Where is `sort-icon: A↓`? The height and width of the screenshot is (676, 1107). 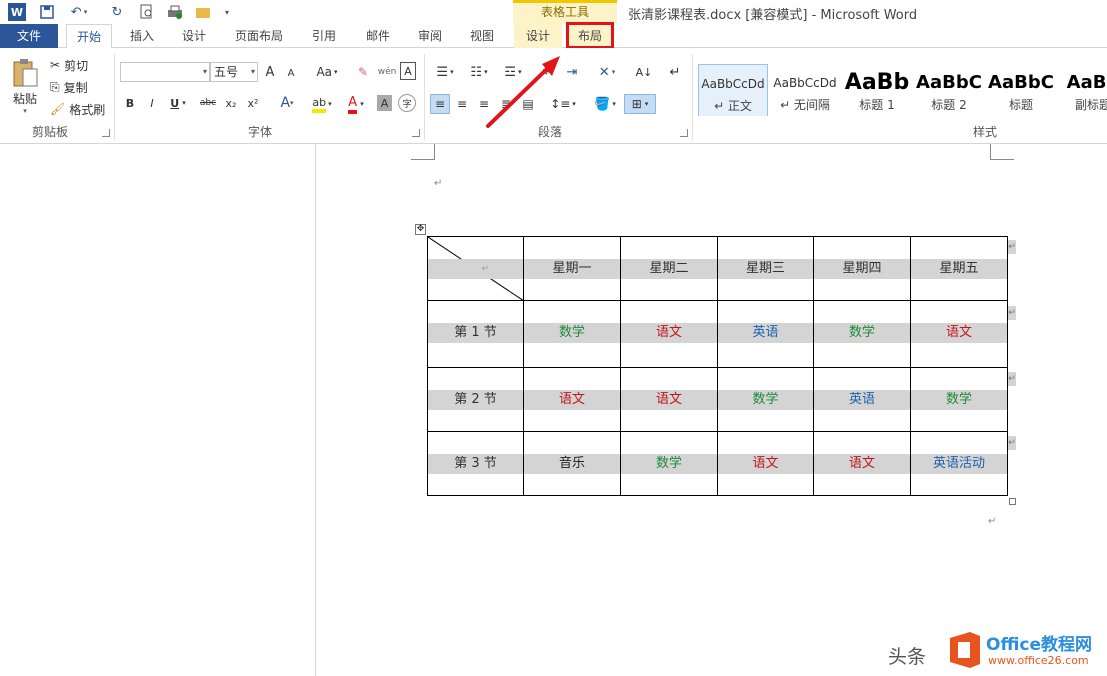 sort-icon: A↓ is located at coordinates (644, 72).